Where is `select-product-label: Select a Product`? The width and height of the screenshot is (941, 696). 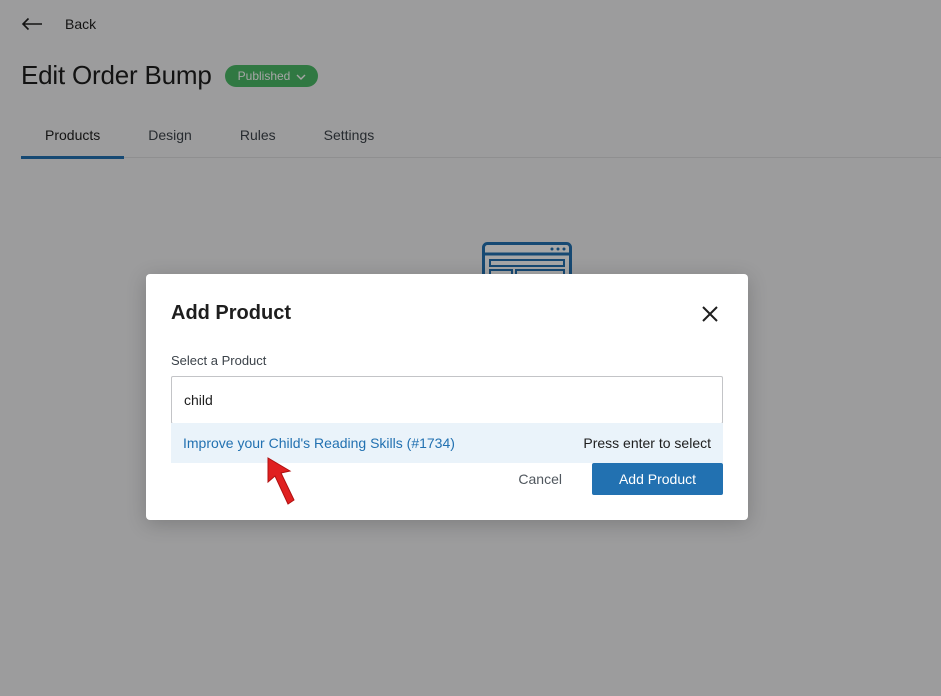 select-product-label: Select a Product is located at coordinates (219, 360).